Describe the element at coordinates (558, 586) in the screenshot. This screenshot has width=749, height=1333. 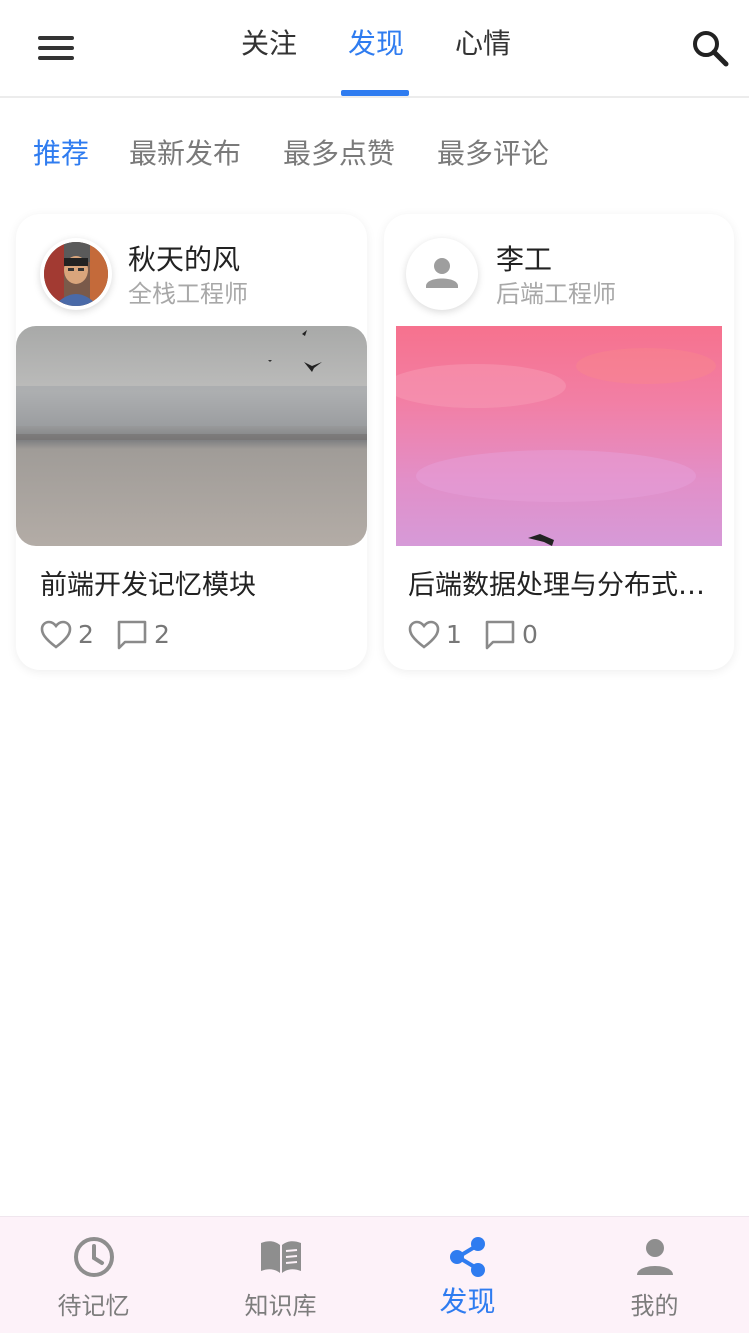
I see `post-title: 后端数据处理与分布式存储` at that location.